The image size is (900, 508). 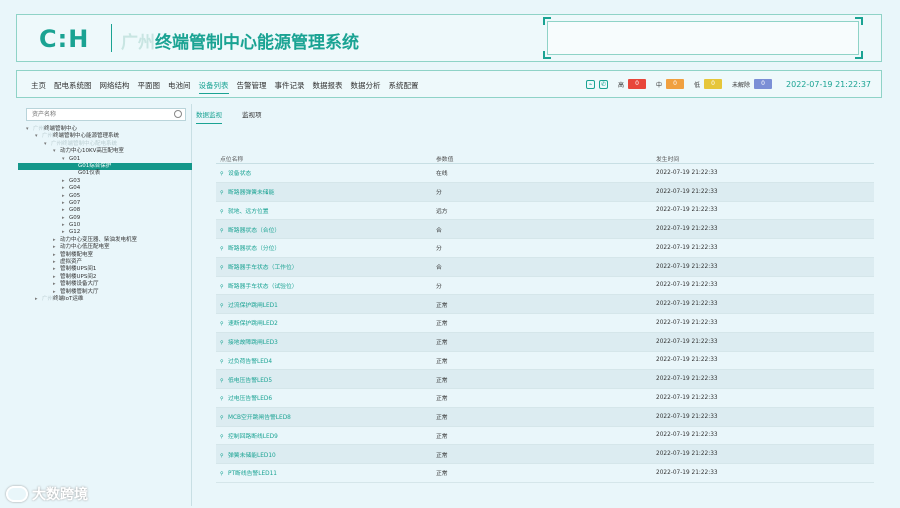 I want to click on tree-node: ▸ G05, so click(x=105, y=196).